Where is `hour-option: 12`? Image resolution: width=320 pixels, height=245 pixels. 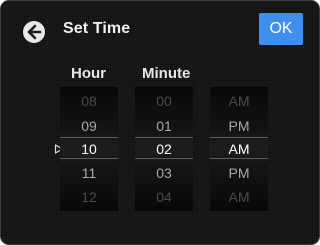 hour-option: 12 is located at coordinates (89, 197).